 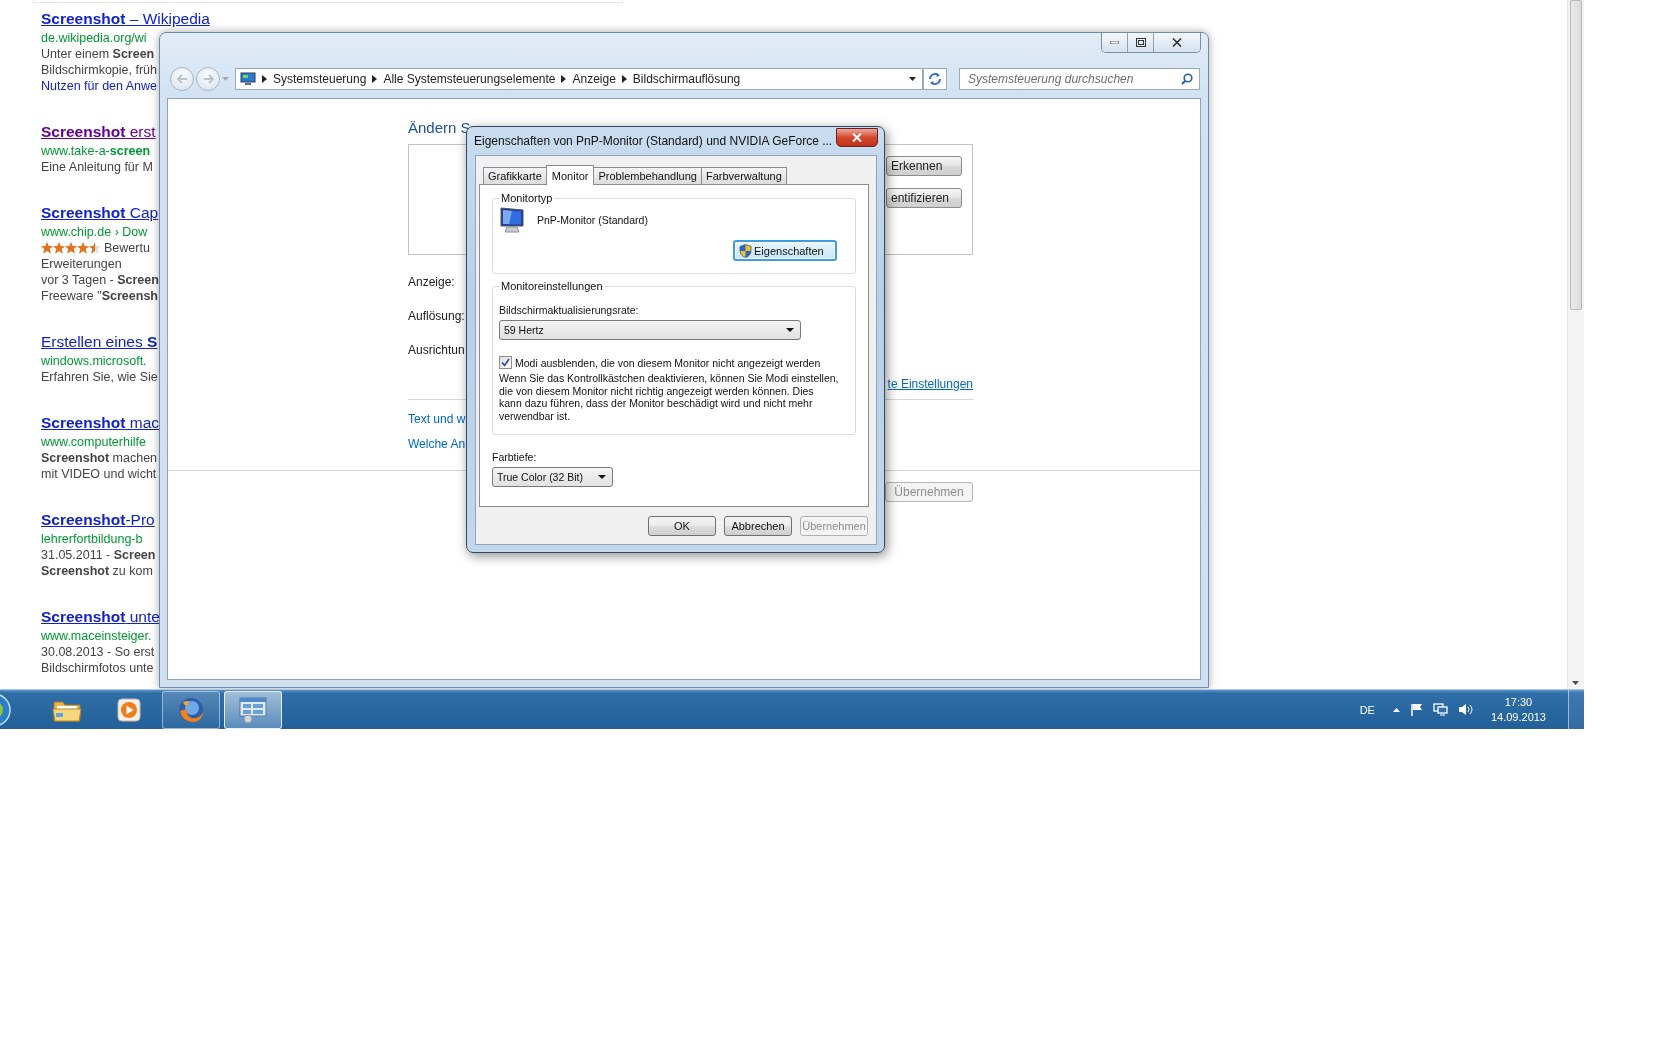 What do you see at coordinates (924, 198) in the screenshot?
I see `preview-button: entifizieren` at bounding box center [924, 198].